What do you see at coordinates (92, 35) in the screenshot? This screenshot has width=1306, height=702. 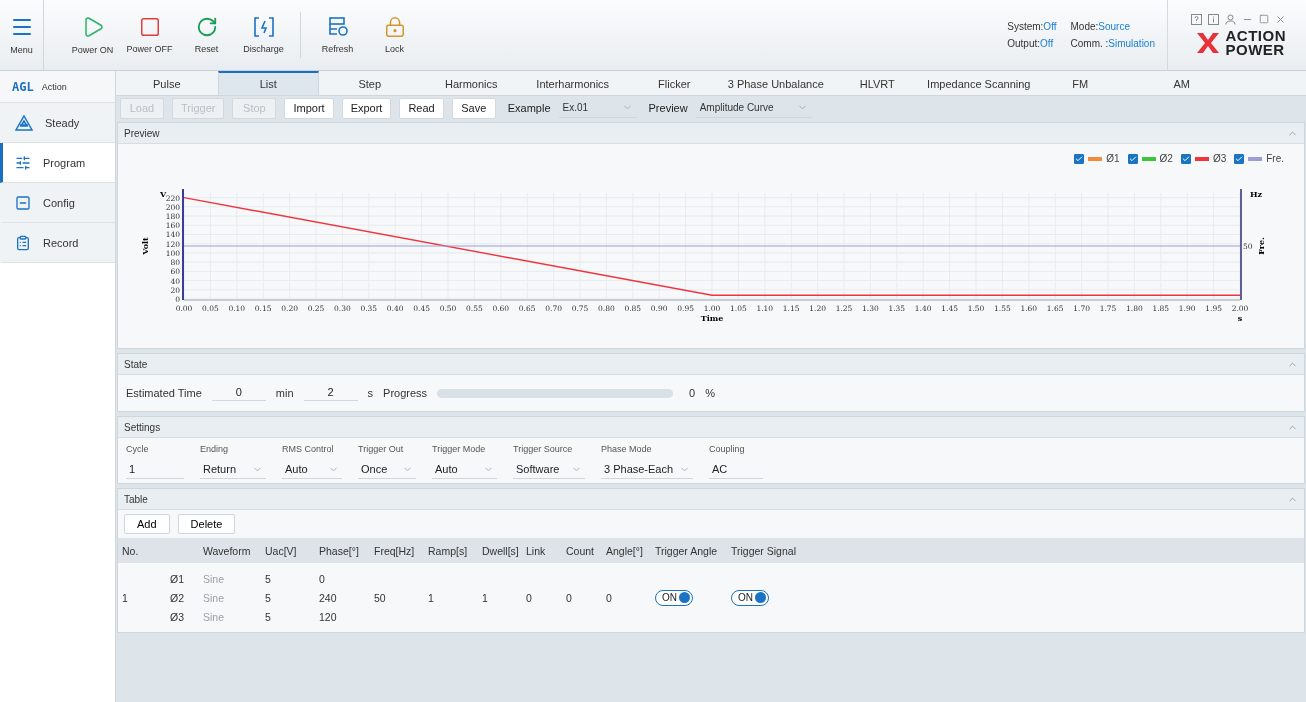 I see `toolbar-button: Power ON` at bounding box center [92, 35].